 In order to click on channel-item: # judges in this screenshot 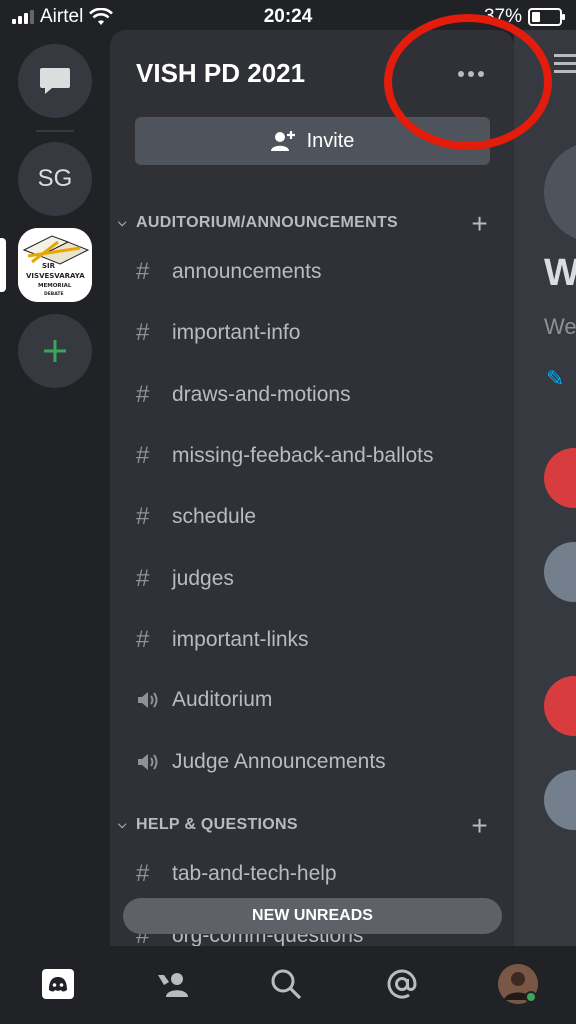, I will do `click(316, 579)`.